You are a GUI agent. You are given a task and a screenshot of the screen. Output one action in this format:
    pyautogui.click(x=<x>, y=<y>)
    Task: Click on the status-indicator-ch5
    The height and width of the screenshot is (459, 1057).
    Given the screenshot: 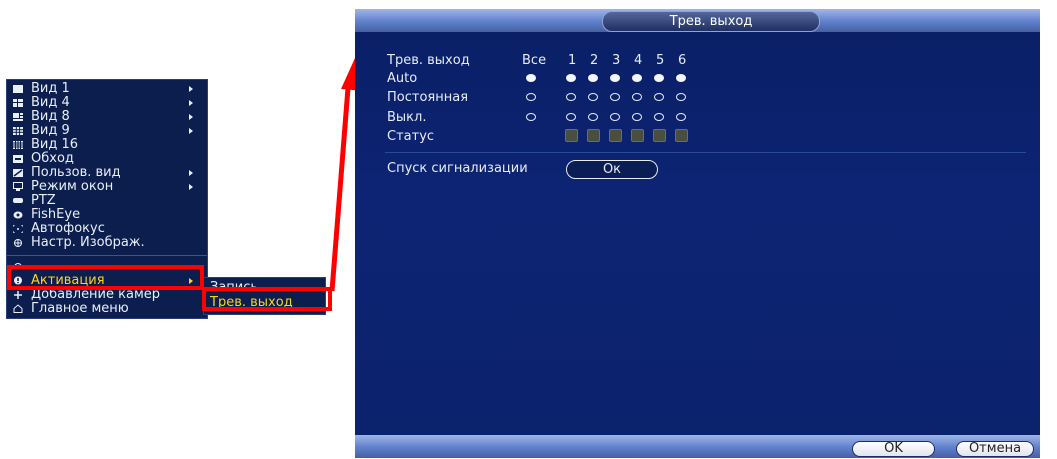 What is the action you would take?
    pyautogui.click(x=659, y=135)
    